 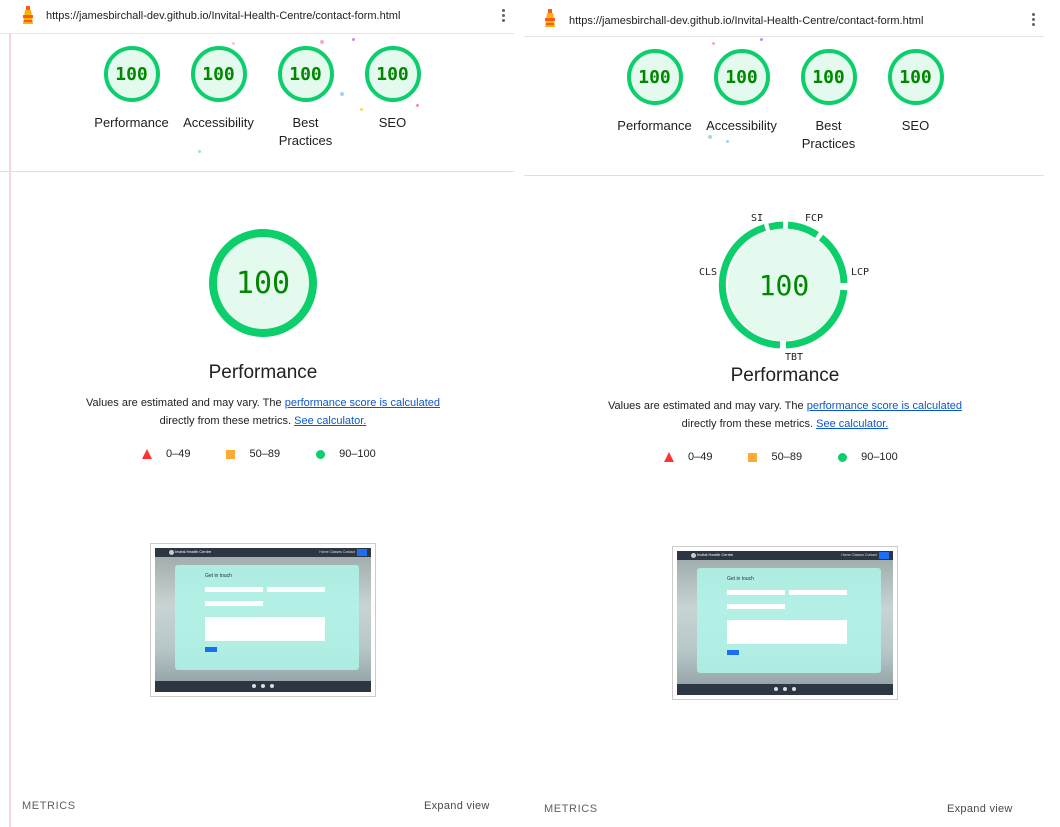 What do you see at coordinates (784, 285) in the screenshot?
I see `performance-score: 100` at bounding box center [784, 285].